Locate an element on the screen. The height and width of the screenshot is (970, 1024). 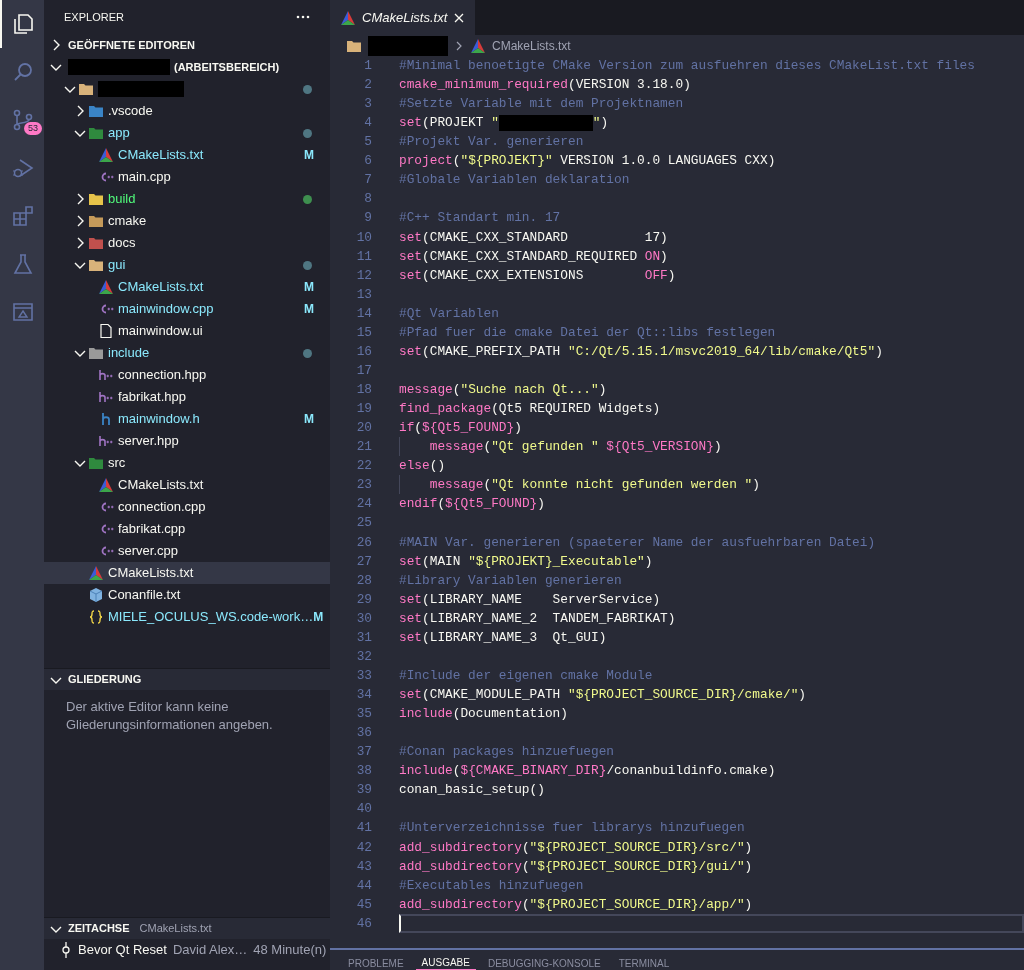
line-number: 18 is located at coordinates (363, 390).